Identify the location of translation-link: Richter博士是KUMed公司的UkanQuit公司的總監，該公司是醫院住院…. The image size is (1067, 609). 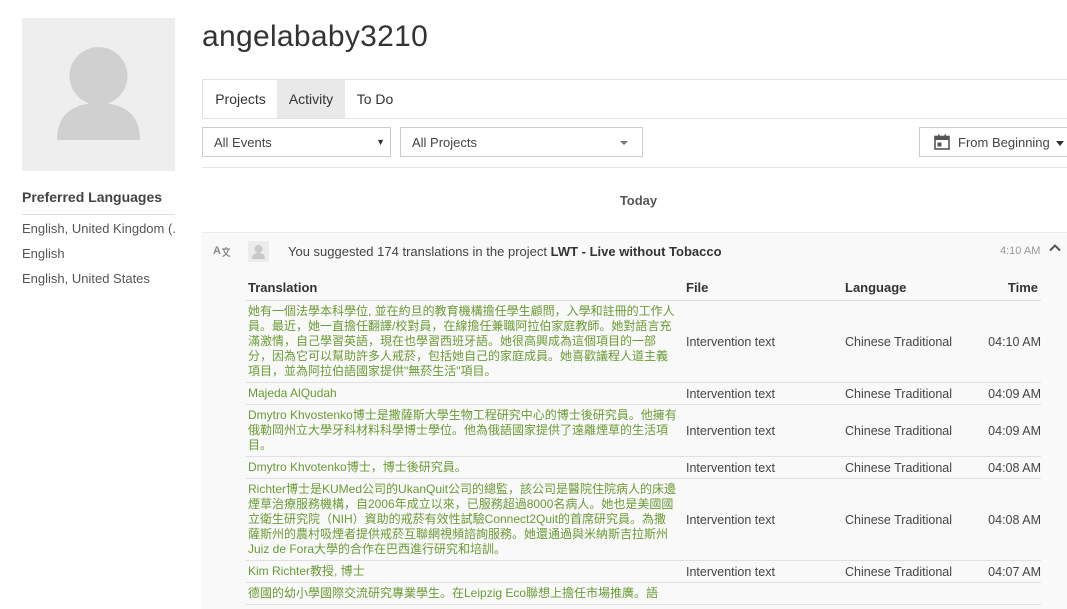
(462, 519).